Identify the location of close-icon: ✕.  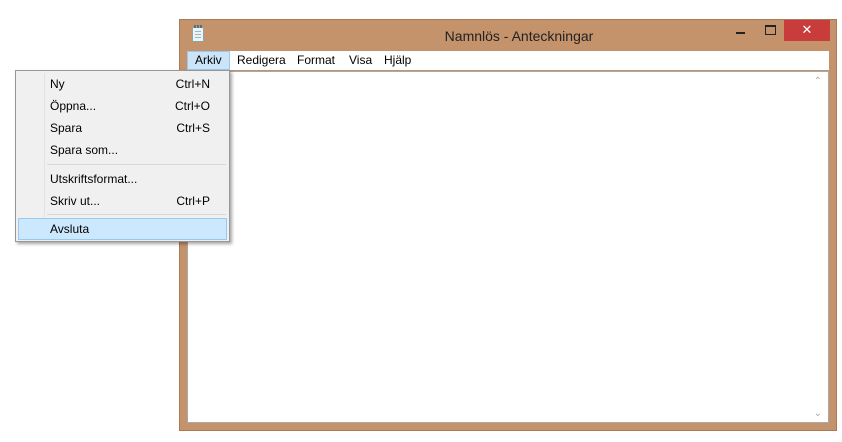
(807, 30).